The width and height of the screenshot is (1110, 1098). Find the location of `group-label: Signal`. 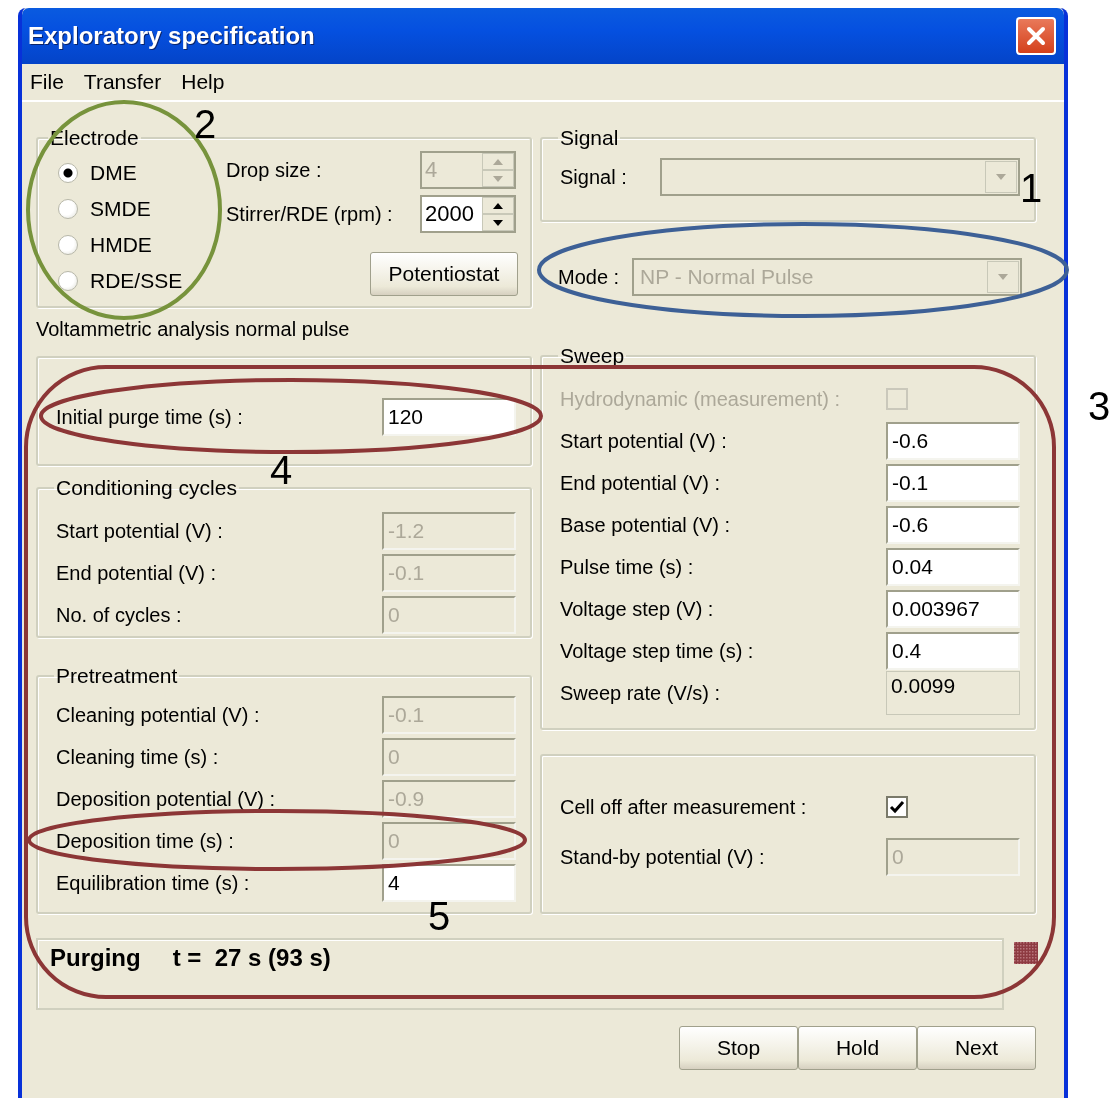

group-label: Signal is located at coordinates (589, 138).